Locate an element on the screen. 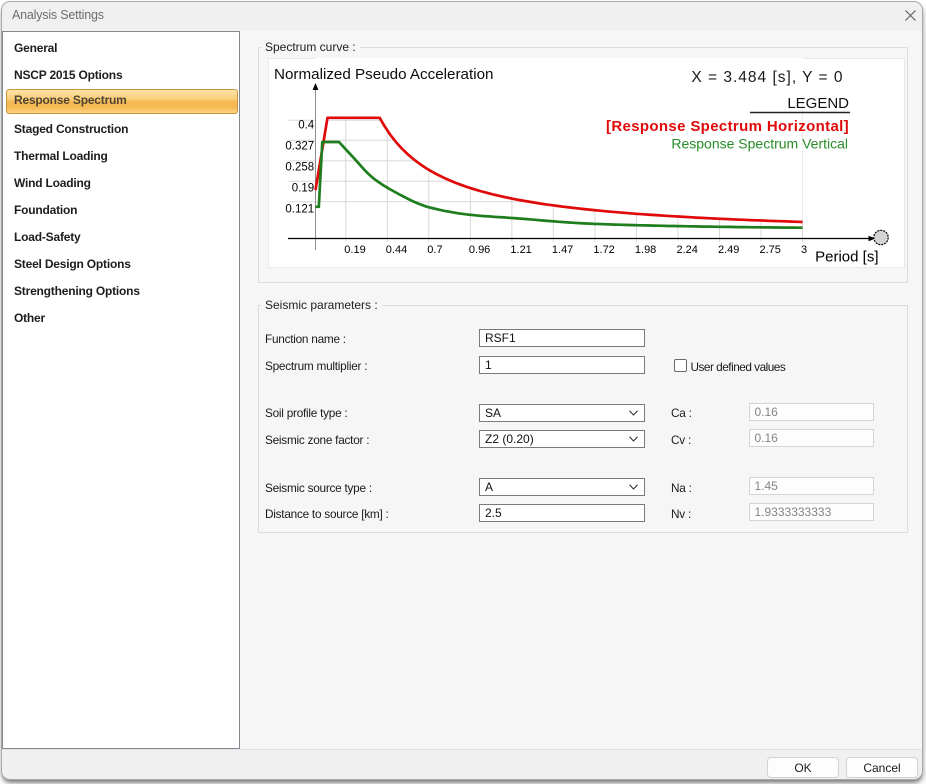 The image size is (926, 784). svg-text: [Response Spectrum Horizontal] is located at coordinates (727, 126).